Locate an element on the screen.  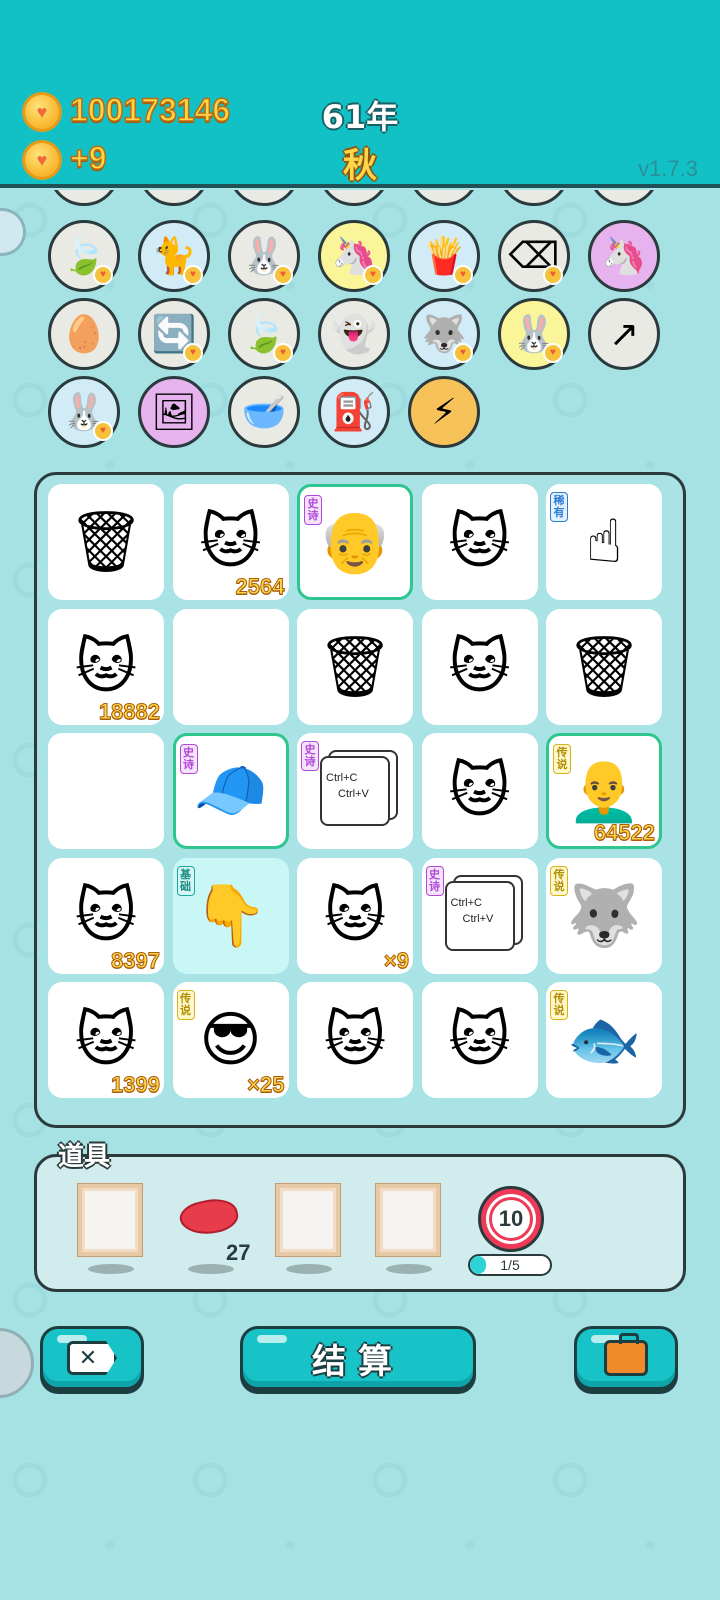
bald-grandpa-icon: 👨‍🦲 is located at coordinates (604, 790).